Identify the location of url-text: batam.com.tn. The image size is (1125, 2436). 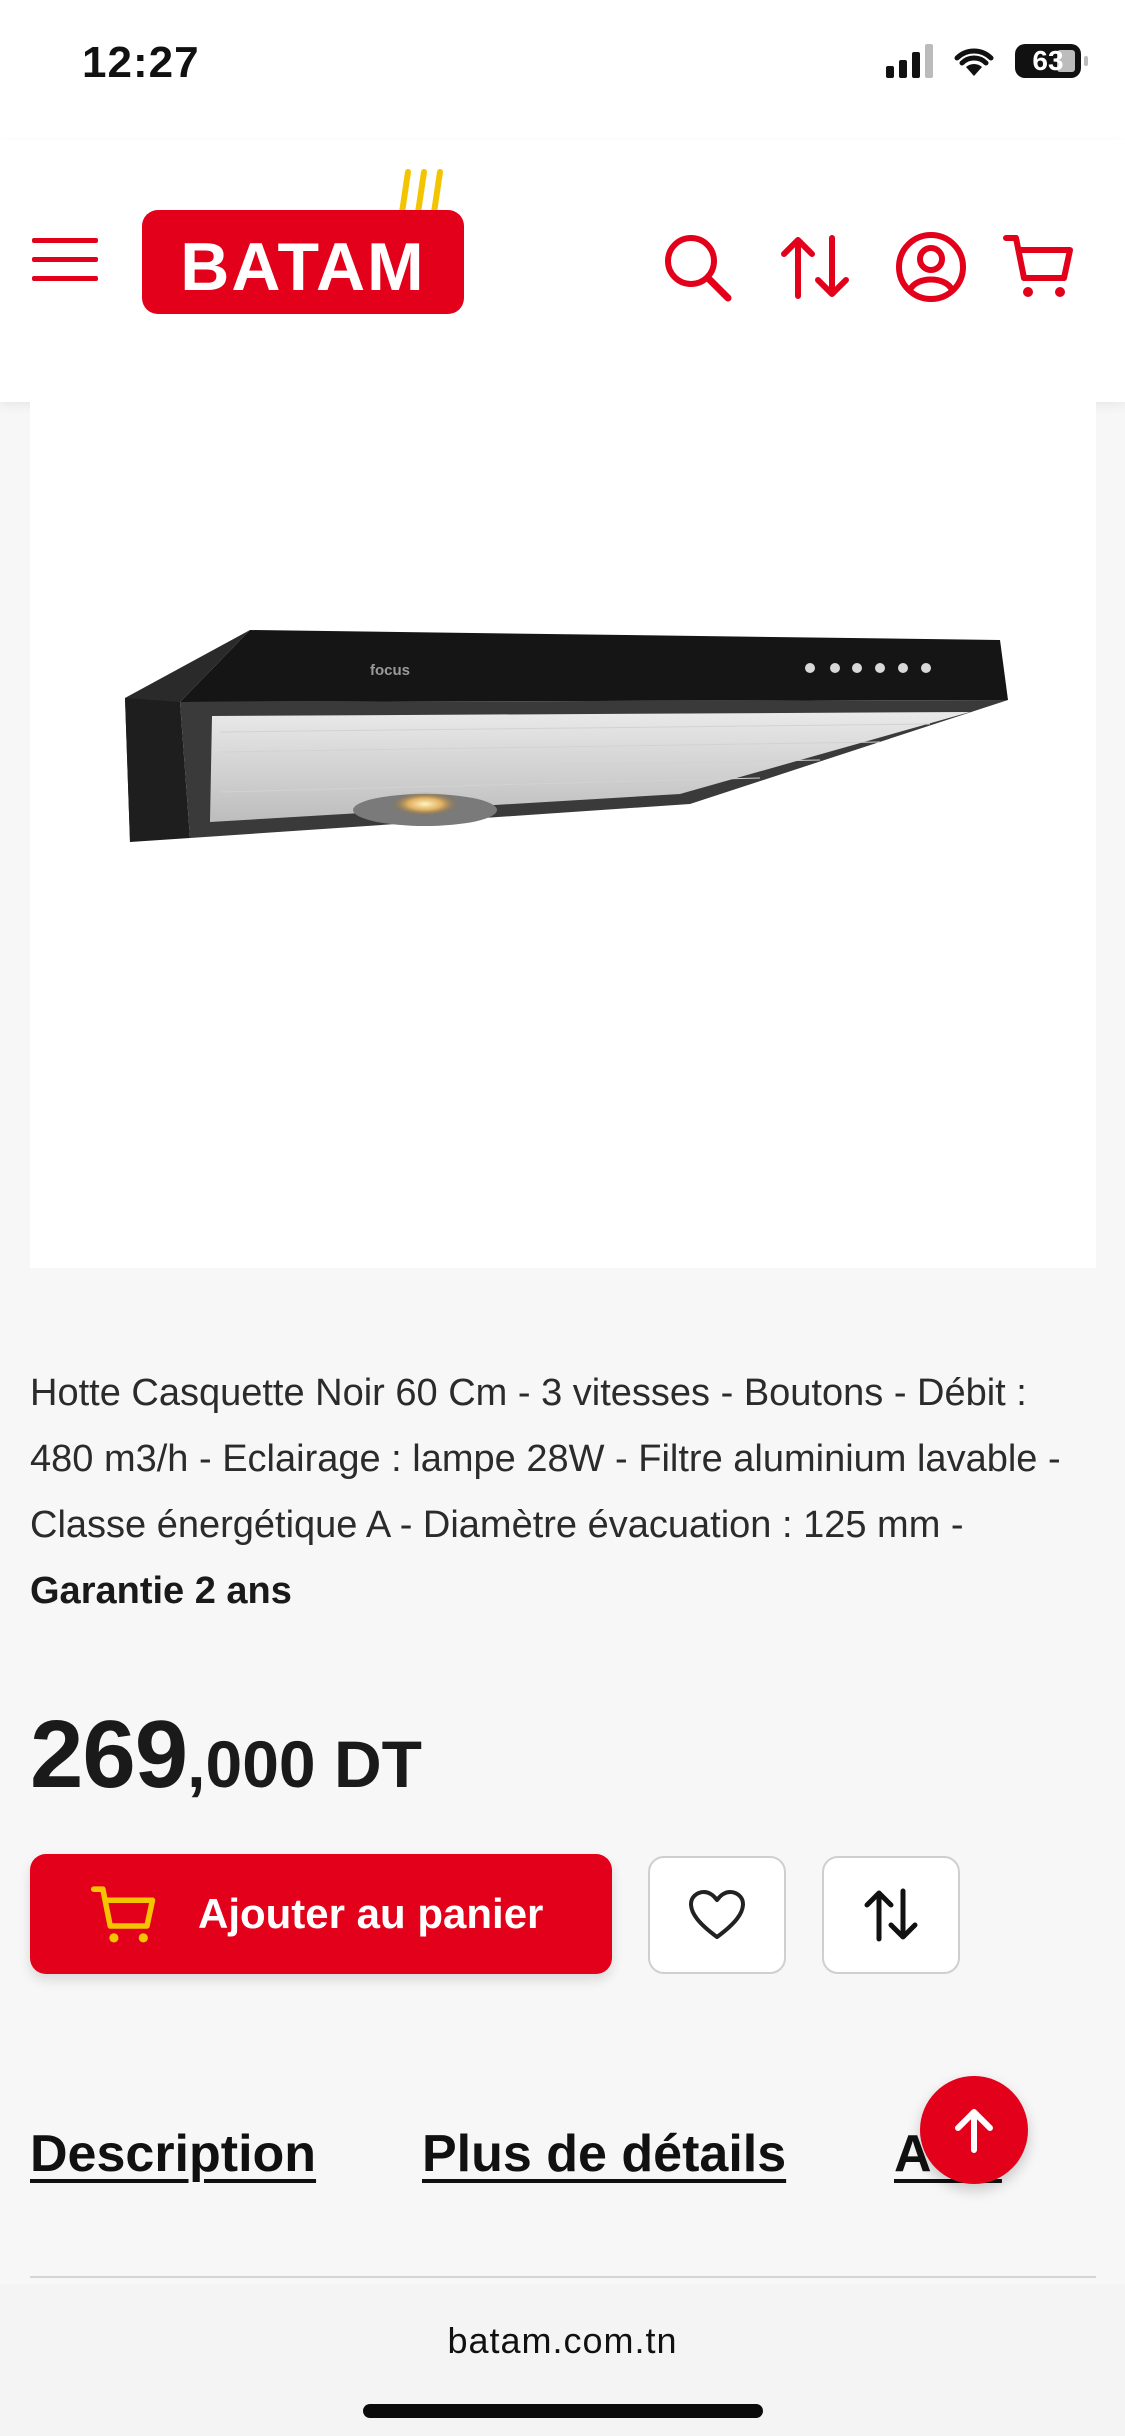
(562, 2340).